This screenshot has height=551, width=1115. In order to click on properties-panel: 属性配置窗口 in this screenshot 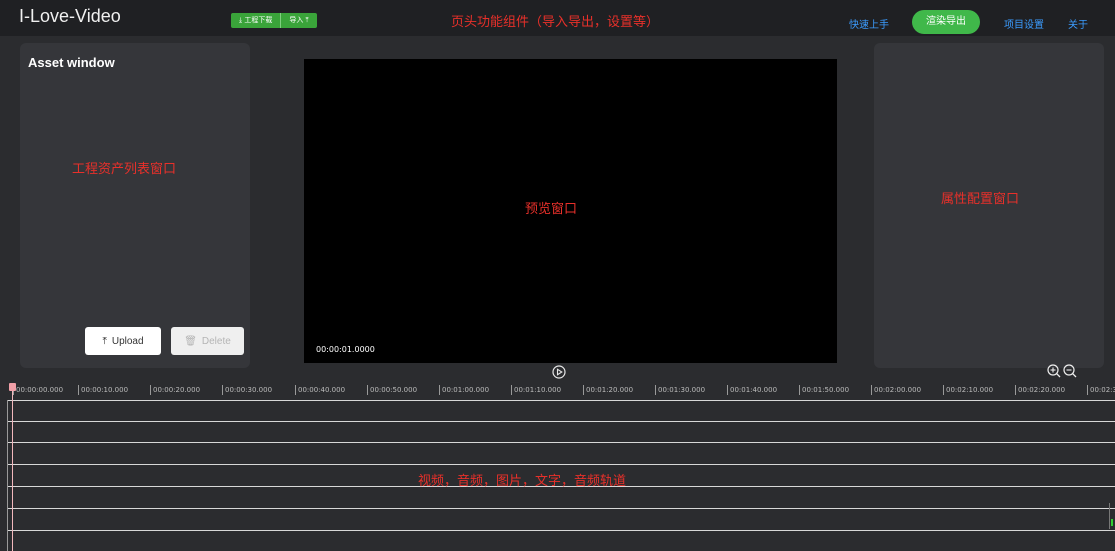, I will do `click(989, 205)`.